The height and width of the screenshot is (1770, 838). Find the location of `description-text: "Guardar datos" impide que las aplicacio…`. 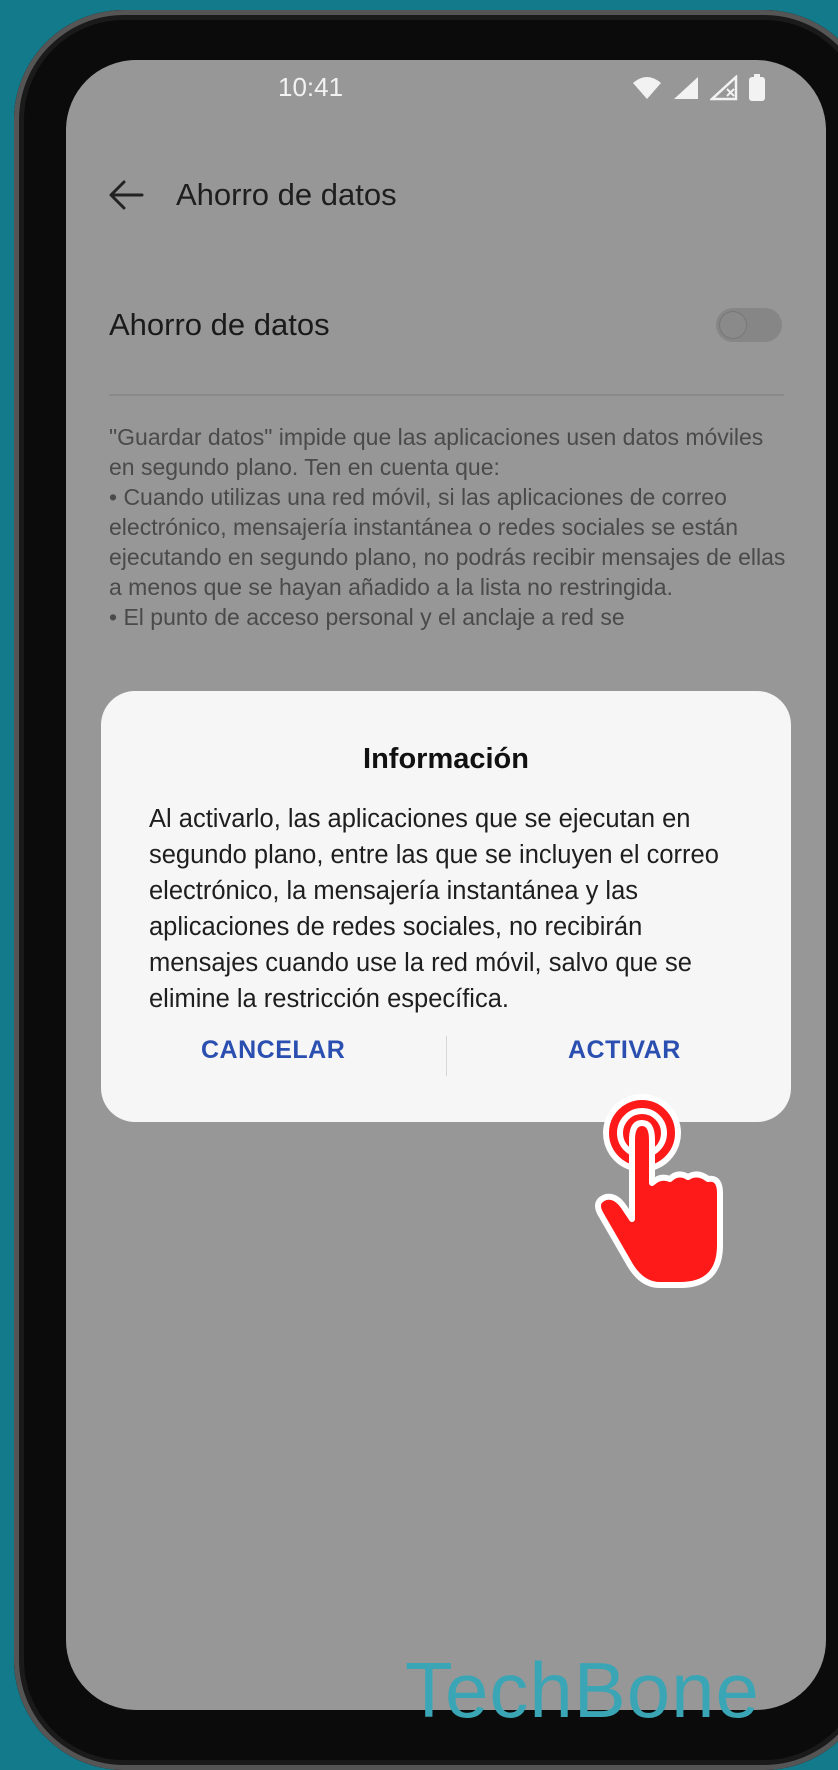

description-text: "Guardar datos" impide que las aplicacio… is located at coordinates (449, 527).